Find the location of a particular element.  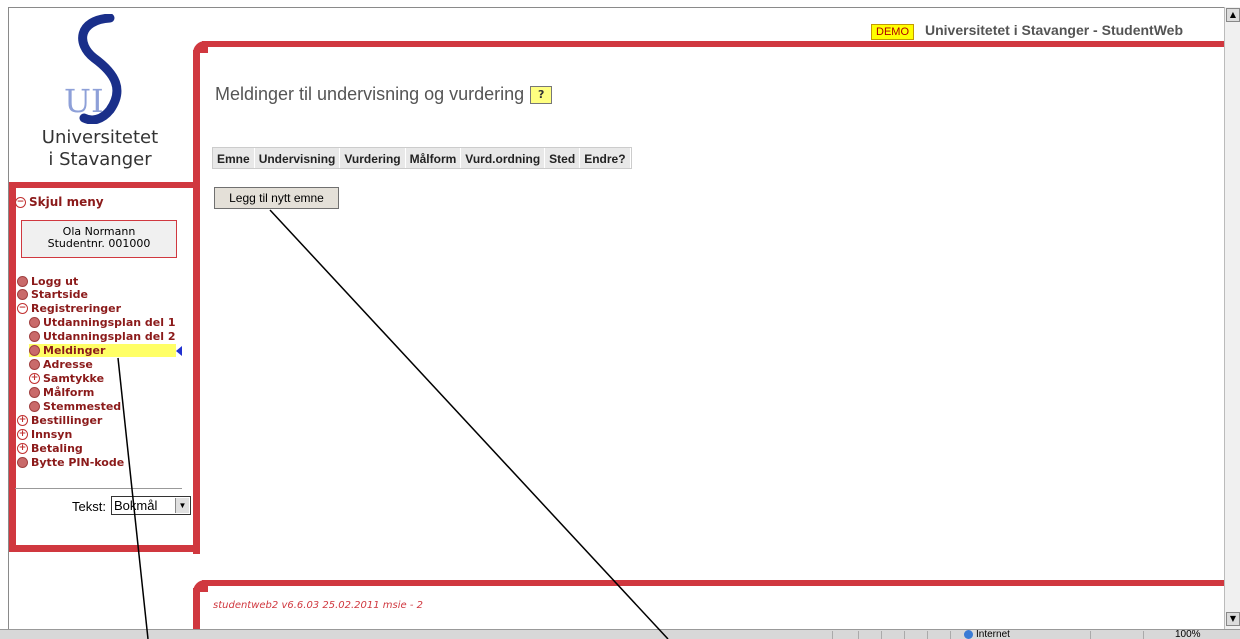

menu-item-utdanningsplan-1: Utdanningsplan del 1 is located at coordinates (102, 322).